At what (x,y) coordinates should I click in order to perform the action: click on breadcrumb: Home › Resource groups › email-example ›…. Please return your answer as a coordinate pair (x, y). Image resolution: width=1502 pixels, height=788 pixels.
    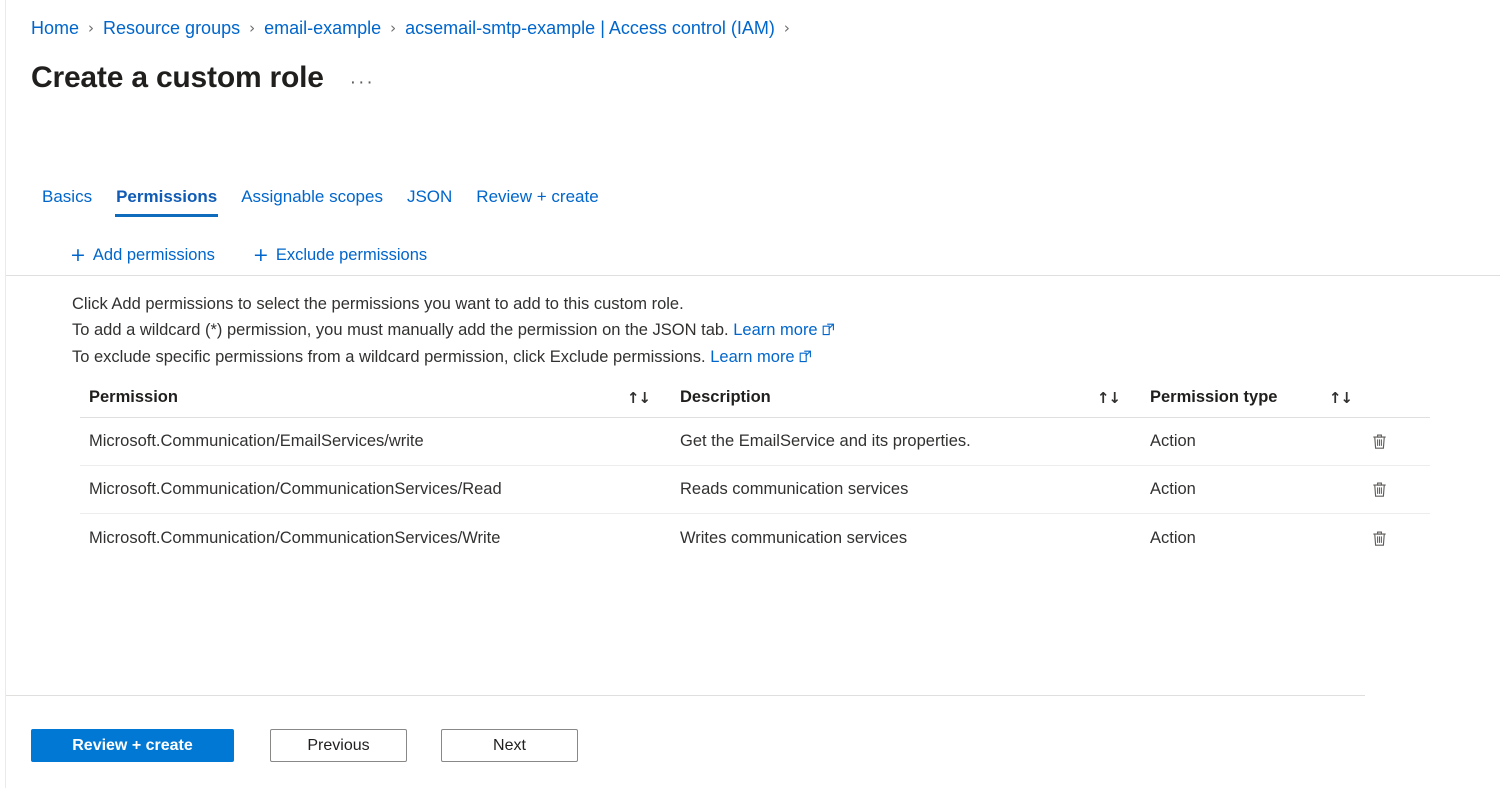
    Looking at the image, I should click on (415, 28).